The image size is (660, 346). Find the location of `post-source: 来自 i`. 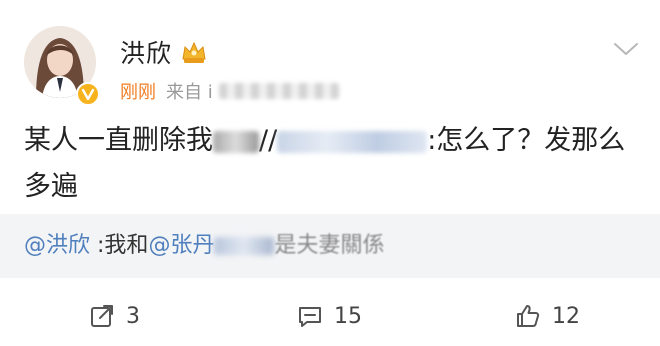

post-source: 来自 i is located at coordinates (189, 92).